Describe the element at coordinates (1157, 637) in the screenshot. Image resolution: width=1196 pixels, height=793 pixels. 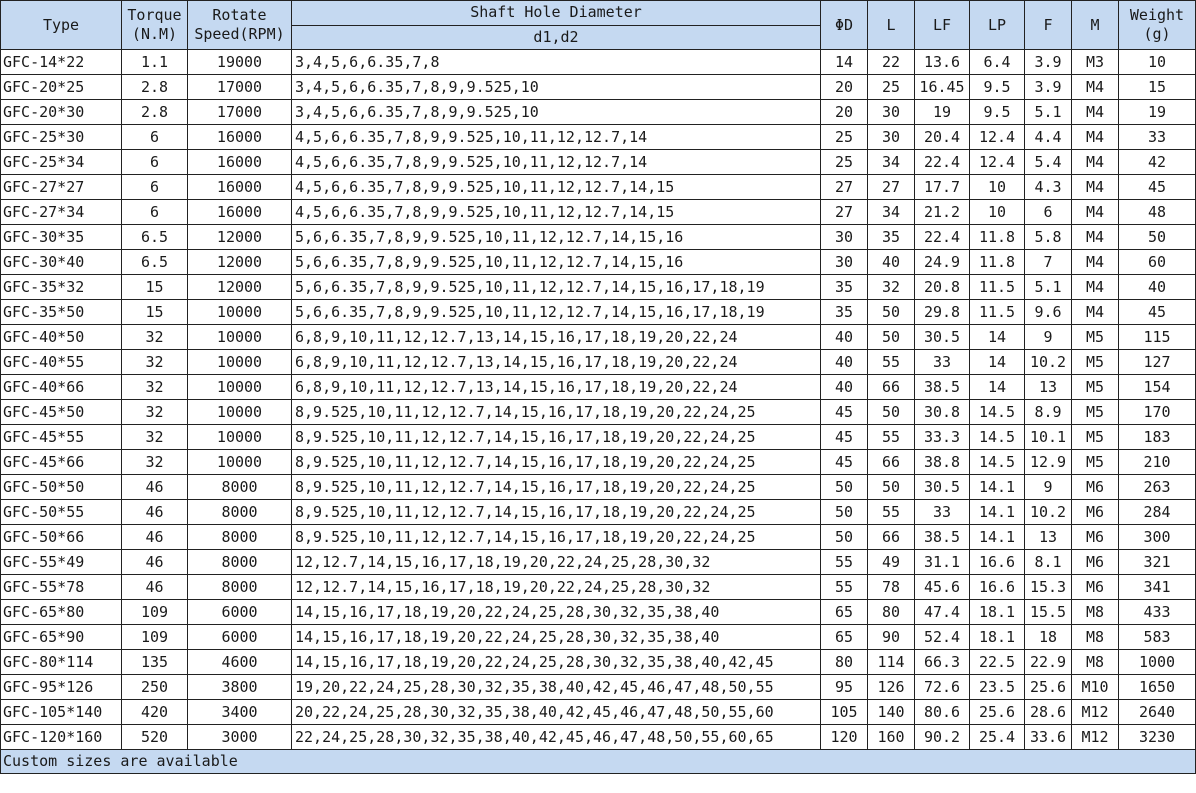
I see `cell-weight: 583` at that location.